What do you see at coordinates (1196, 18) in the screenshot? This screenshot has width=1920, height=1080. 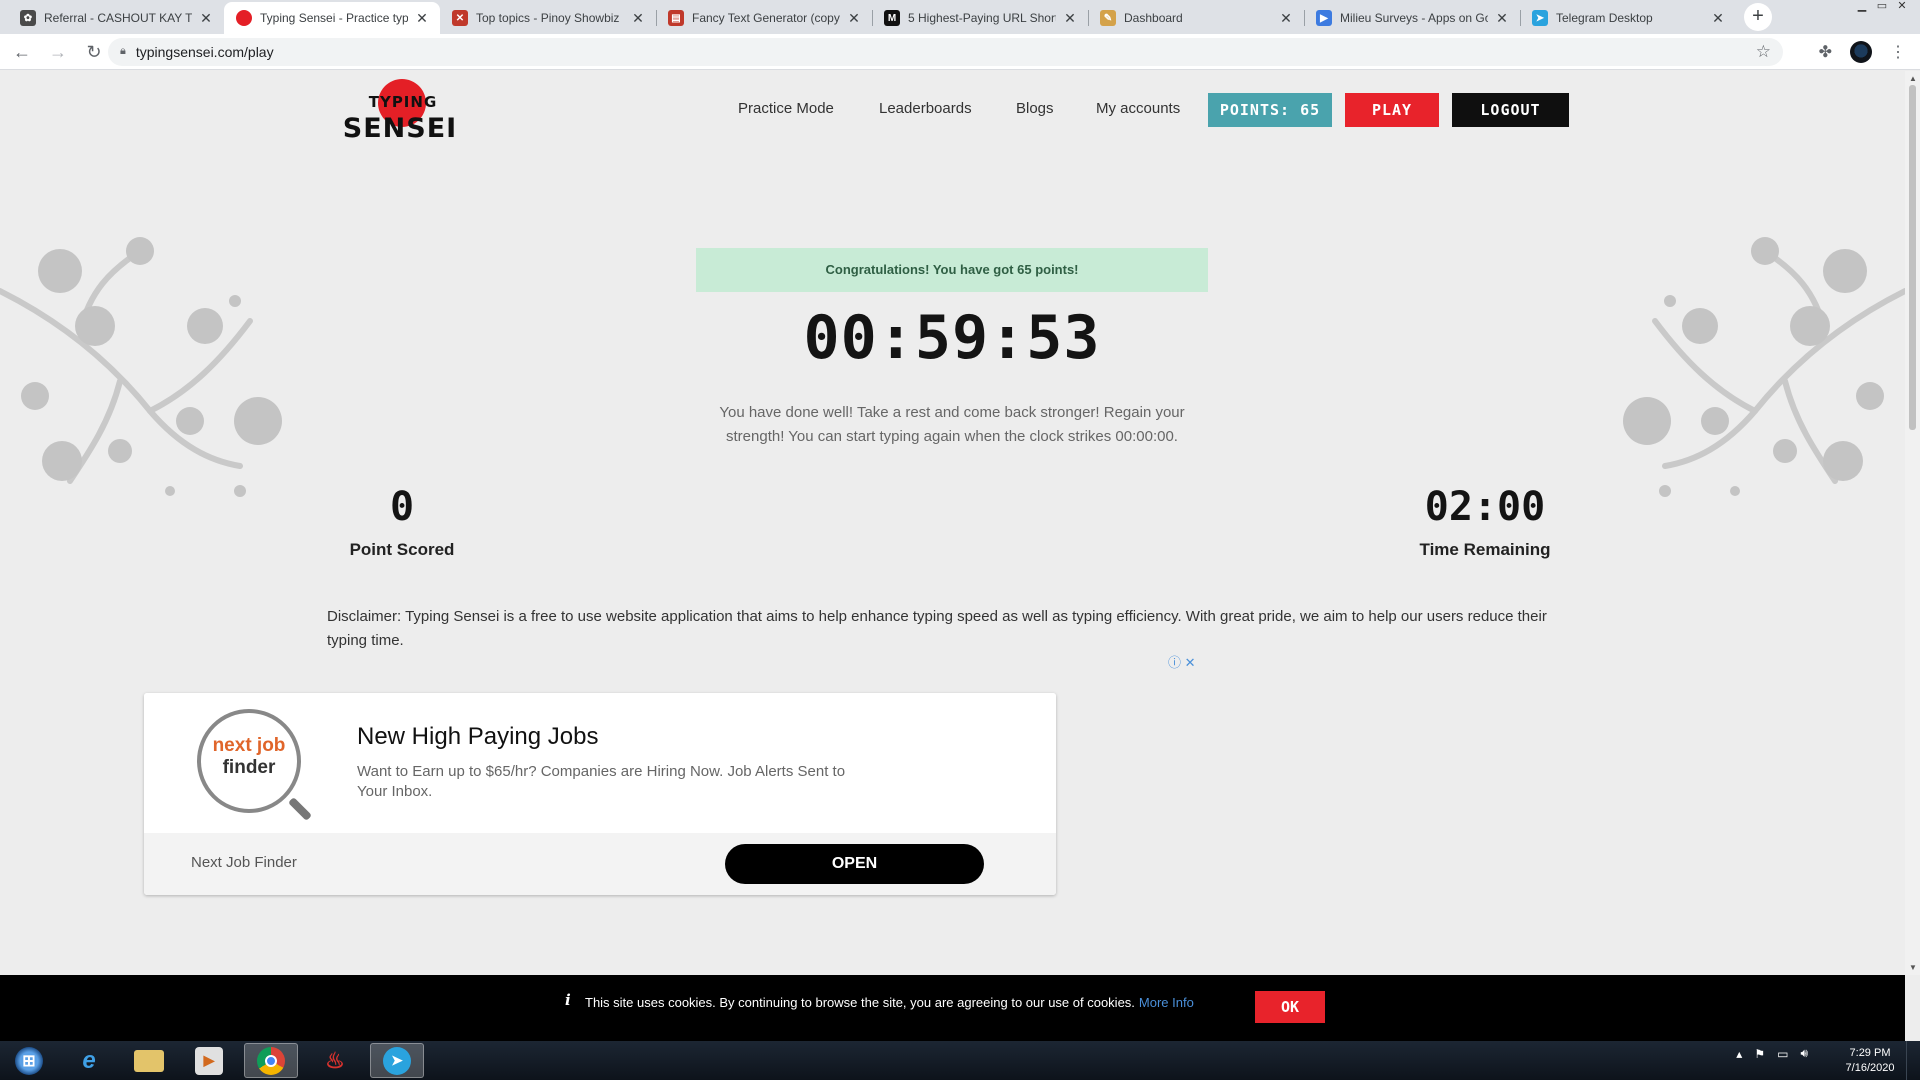 I see `browser-tab: ✎ Dashboard ✕` at bounding box center [1196, 18].